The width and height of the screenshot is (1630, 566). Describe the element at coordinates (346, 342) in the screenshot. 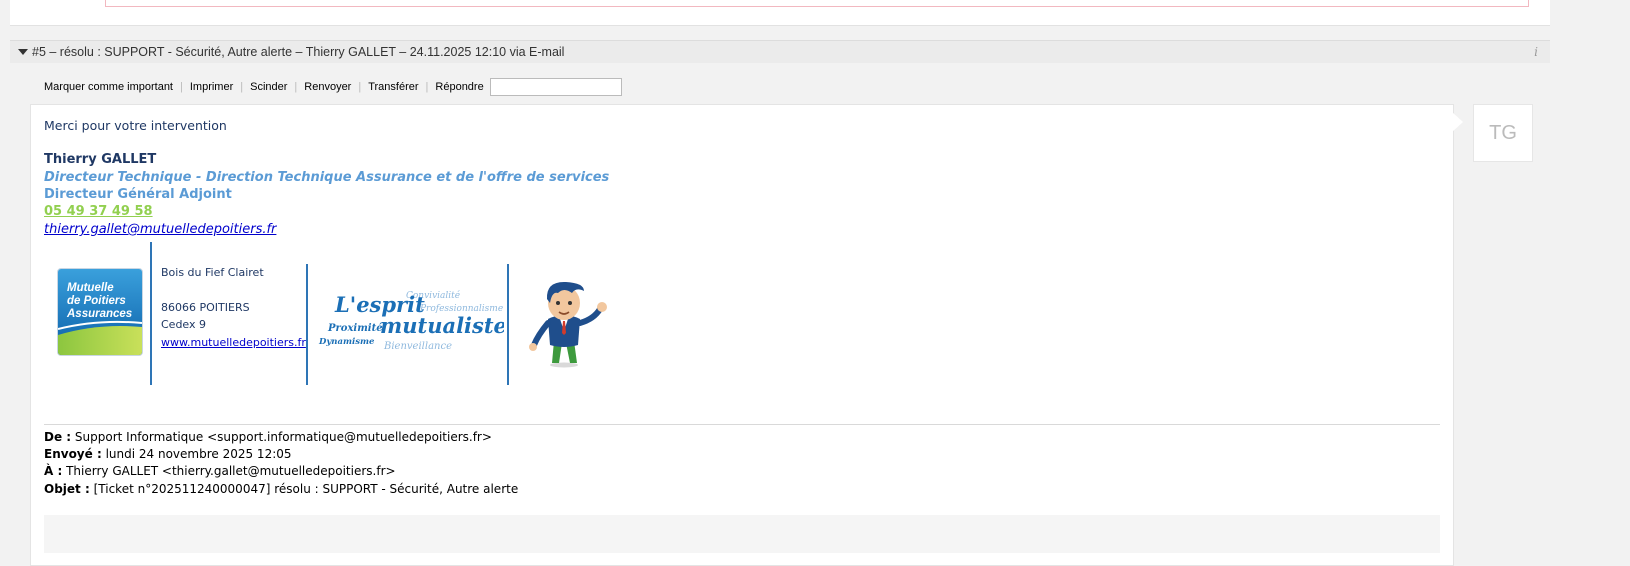

I see `slogan-word-dynamisme: Dynamisme` at that location.